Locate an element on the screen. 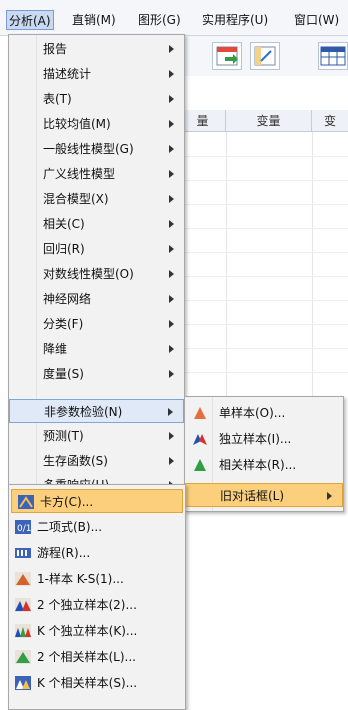 This screenshot has height=710, width=348. k-related-samples-icon is located at coordinates (23, 683).